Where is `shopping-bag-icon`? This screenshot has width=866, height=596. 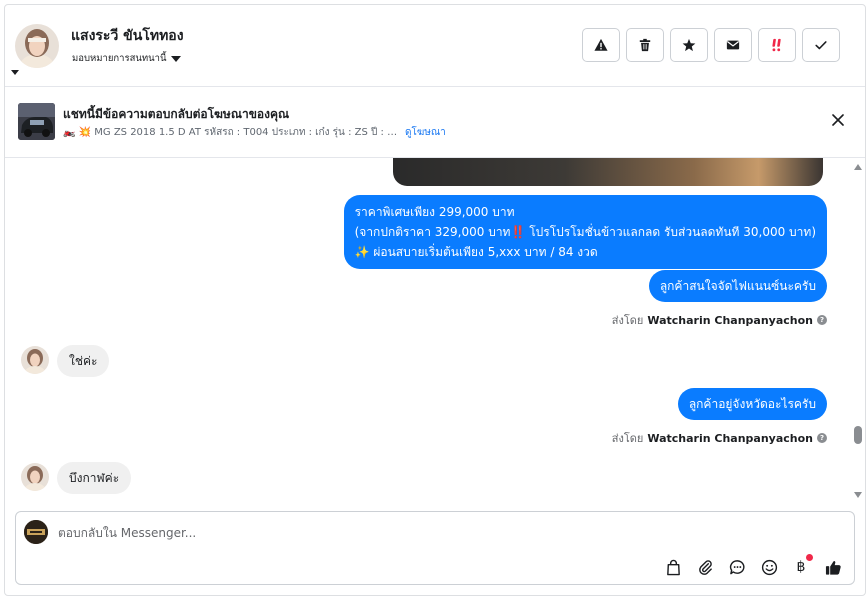
shopping-bag-icon is located at coordinates (673, 567).